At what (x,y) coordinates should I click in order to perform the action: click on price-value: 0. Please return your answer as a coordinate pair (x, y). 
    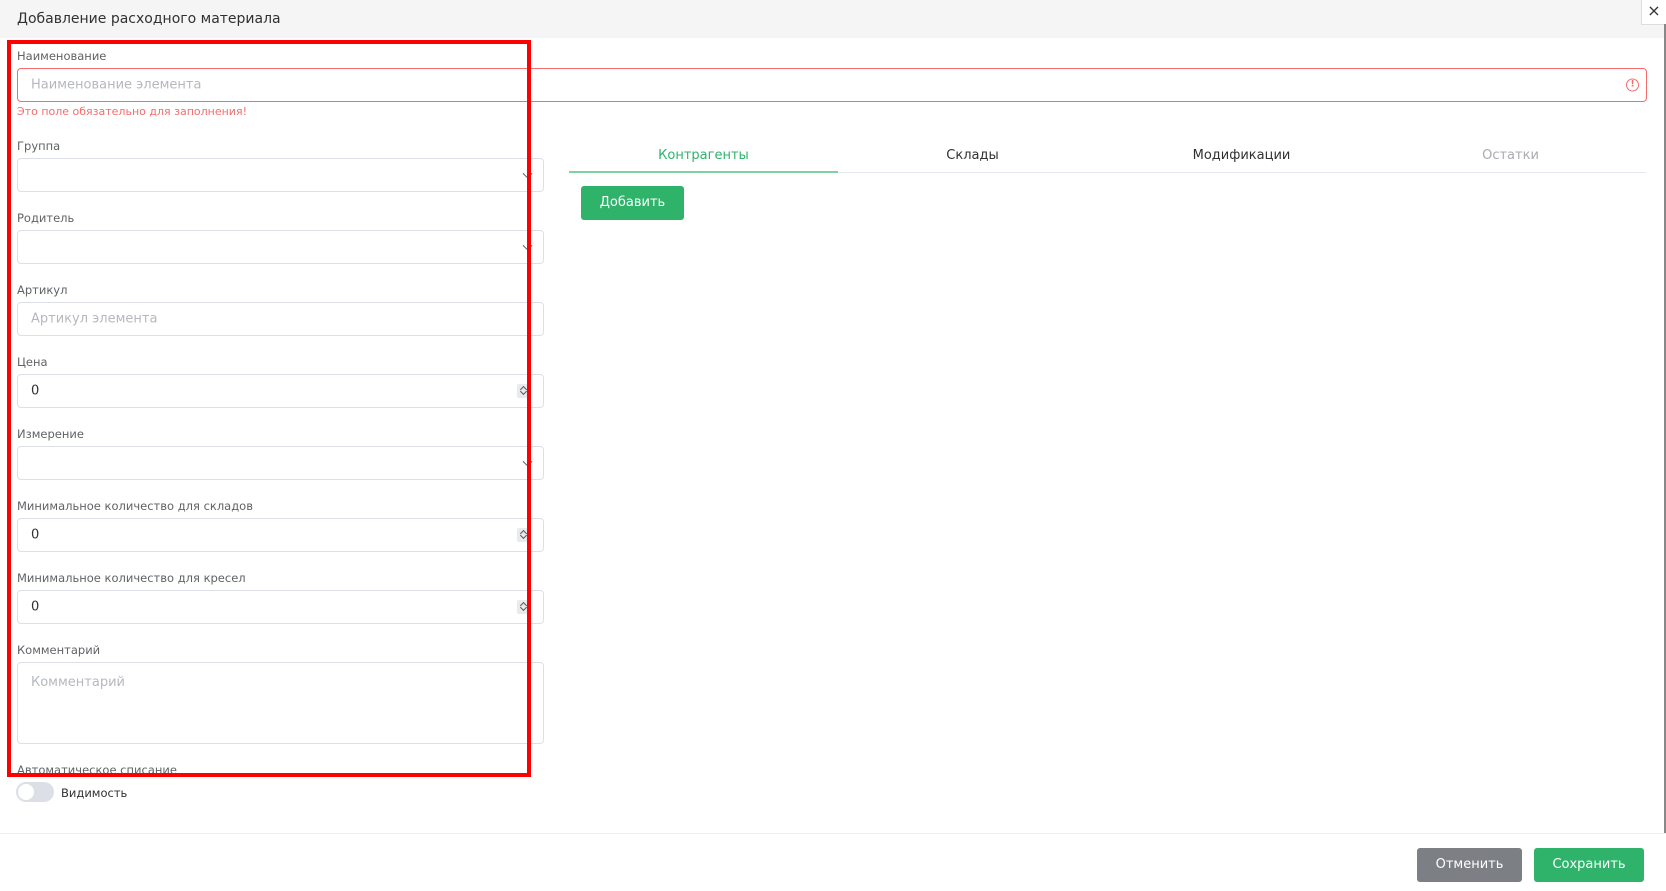
    Looking at the image, I should click on (35, 391).